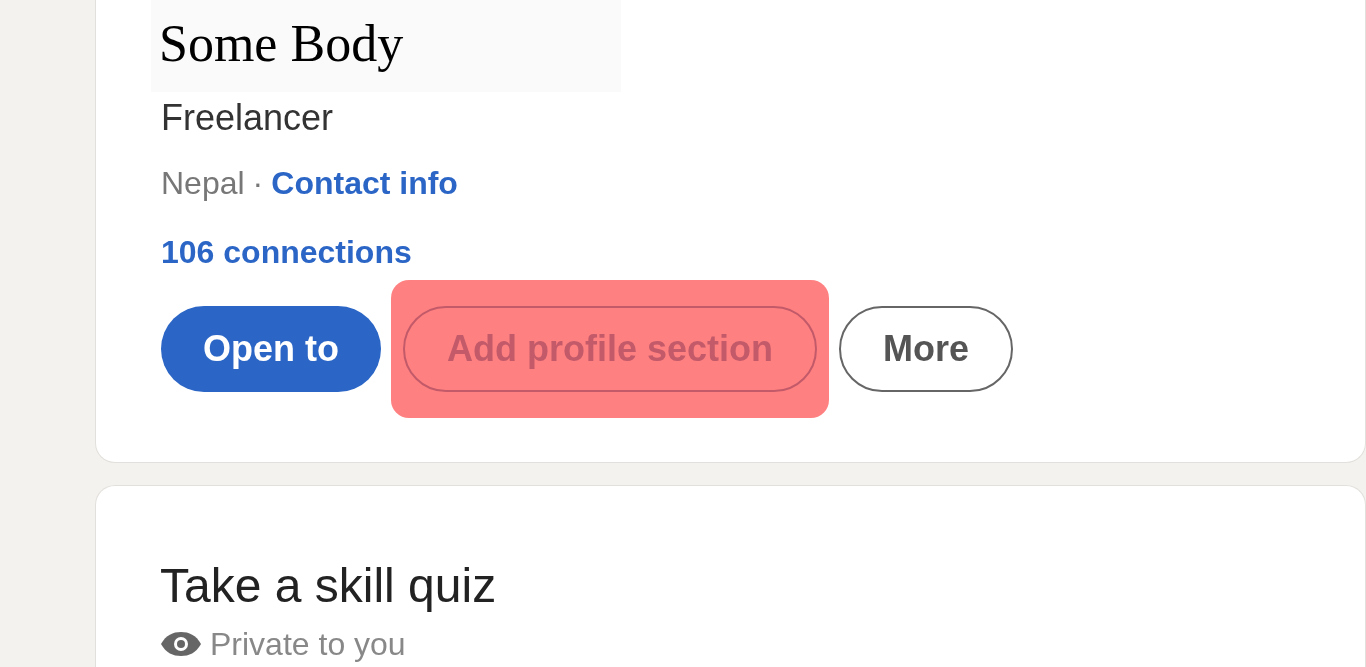  Describe the element at coordinates (364, 183) in the screenshot. I see `contact-info-link: Contact info` at that location.